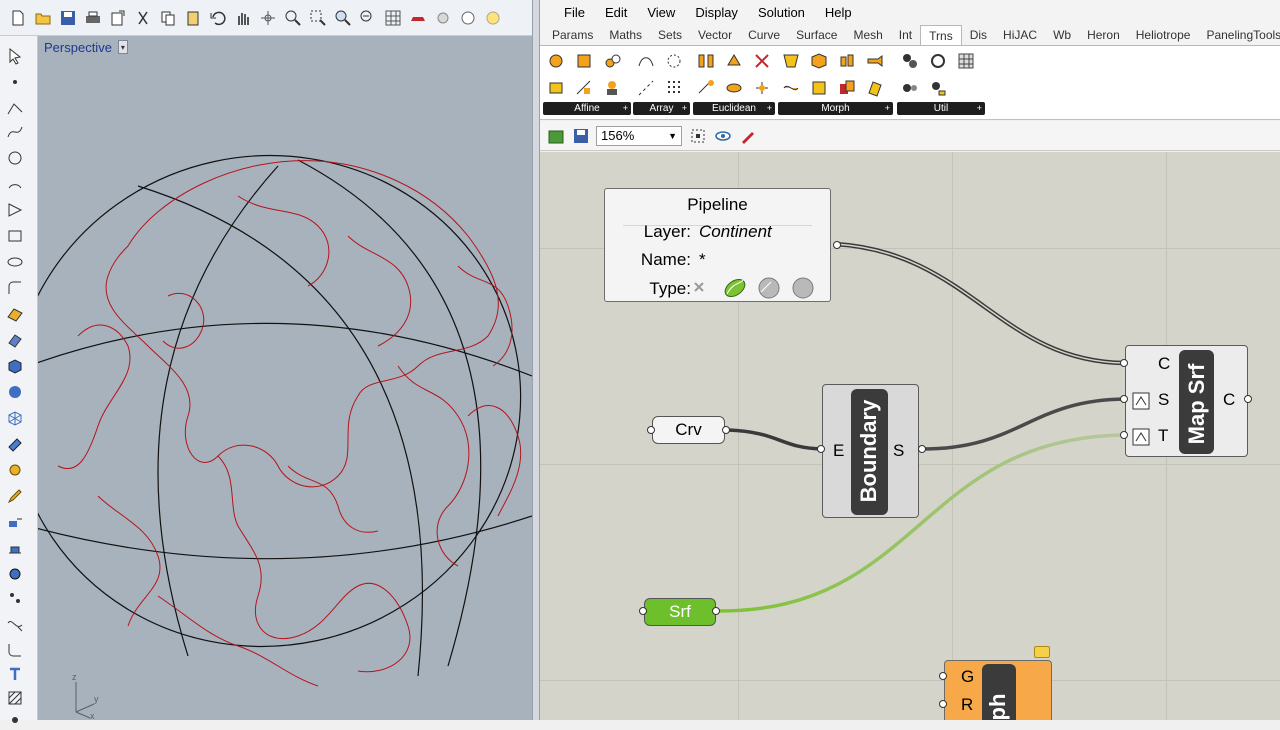 The width and height of the screenshot is (1280, 730). Describe the element at coordinates (1239, 35) in the screenshot. I see `tab-panelingtools: PanelingTools` at that location.